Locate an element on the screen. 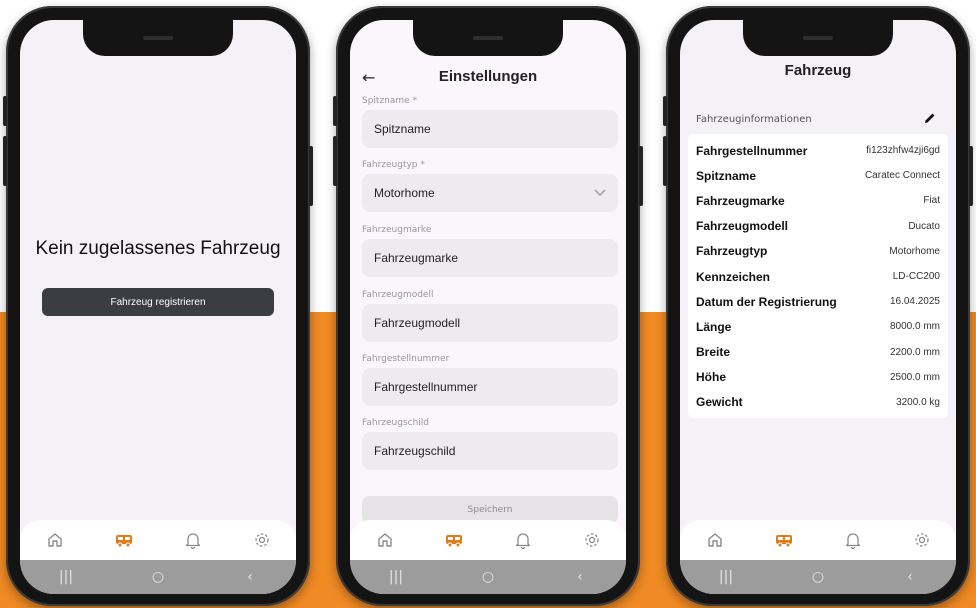  info-key: Fahrzeugmarke is located at coordinates (740, 200).